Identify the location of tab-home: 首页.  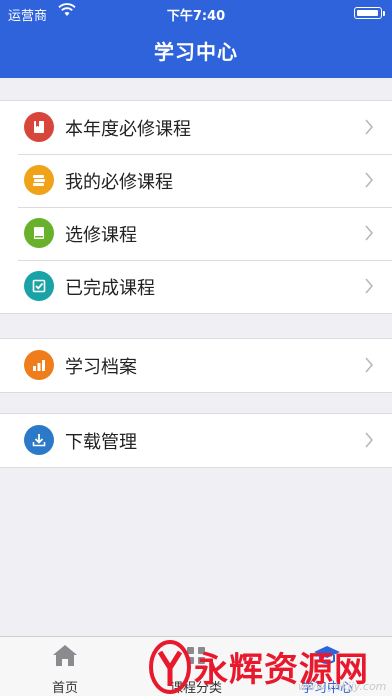
(65, 666).